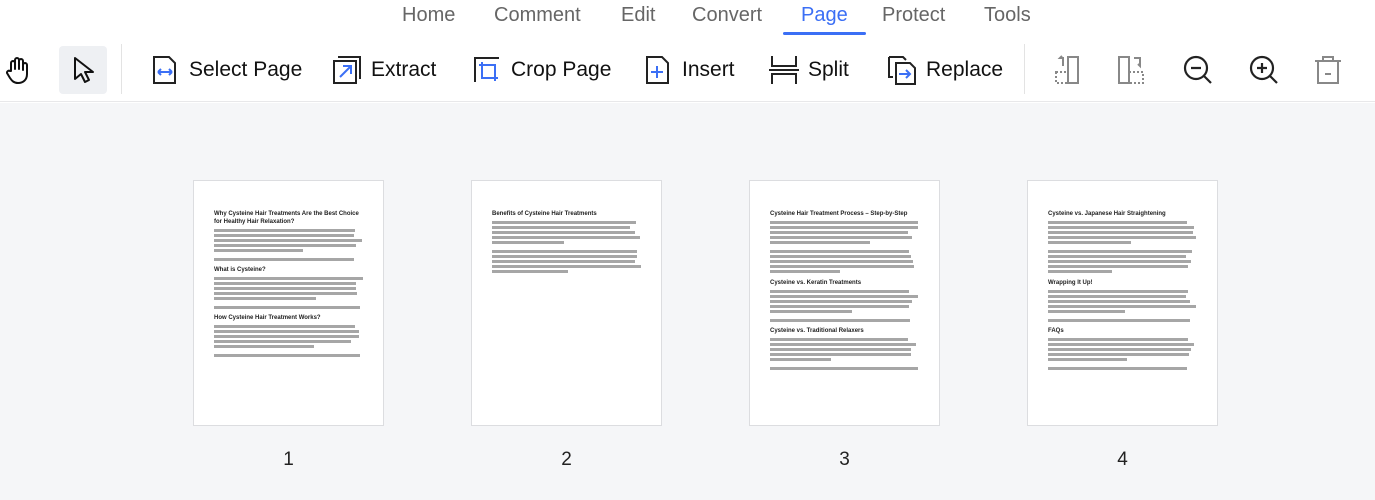 This screenshot has width=1375, height=500. I want to click on insert-page-icon, so click(657, 70).